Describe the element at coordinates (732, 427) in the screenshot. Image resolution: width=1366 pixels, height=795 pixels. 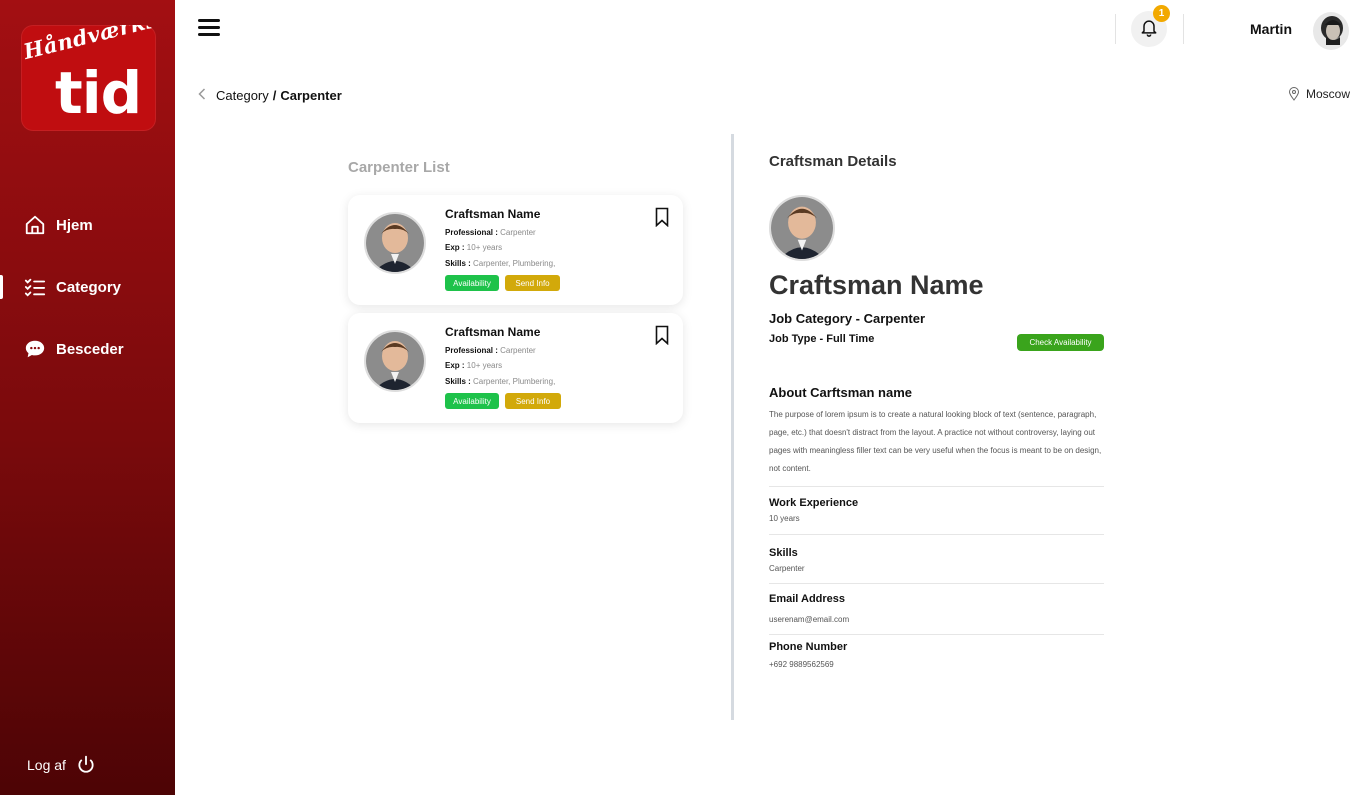
I see `panel-divider` at that location.